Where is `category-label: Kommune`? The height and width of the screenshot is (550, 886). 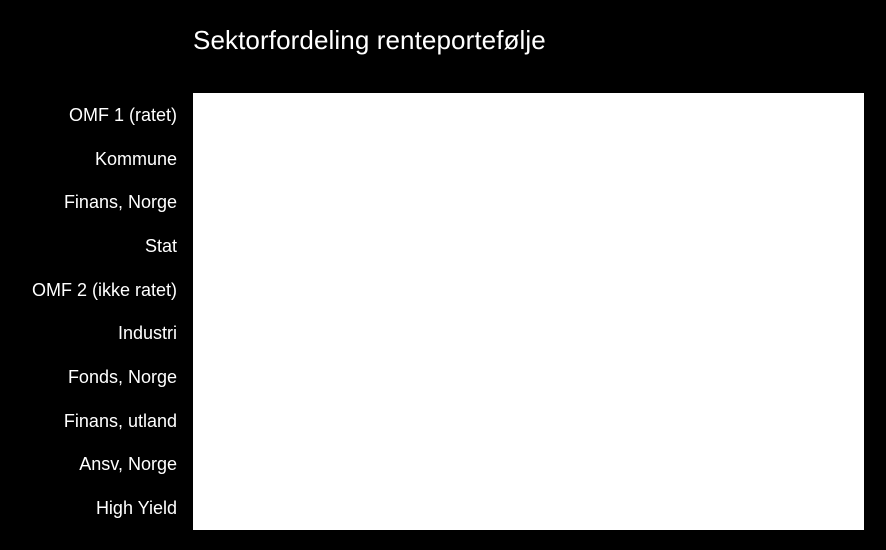 category-label: Kommune is located at coordinates (135, 158).